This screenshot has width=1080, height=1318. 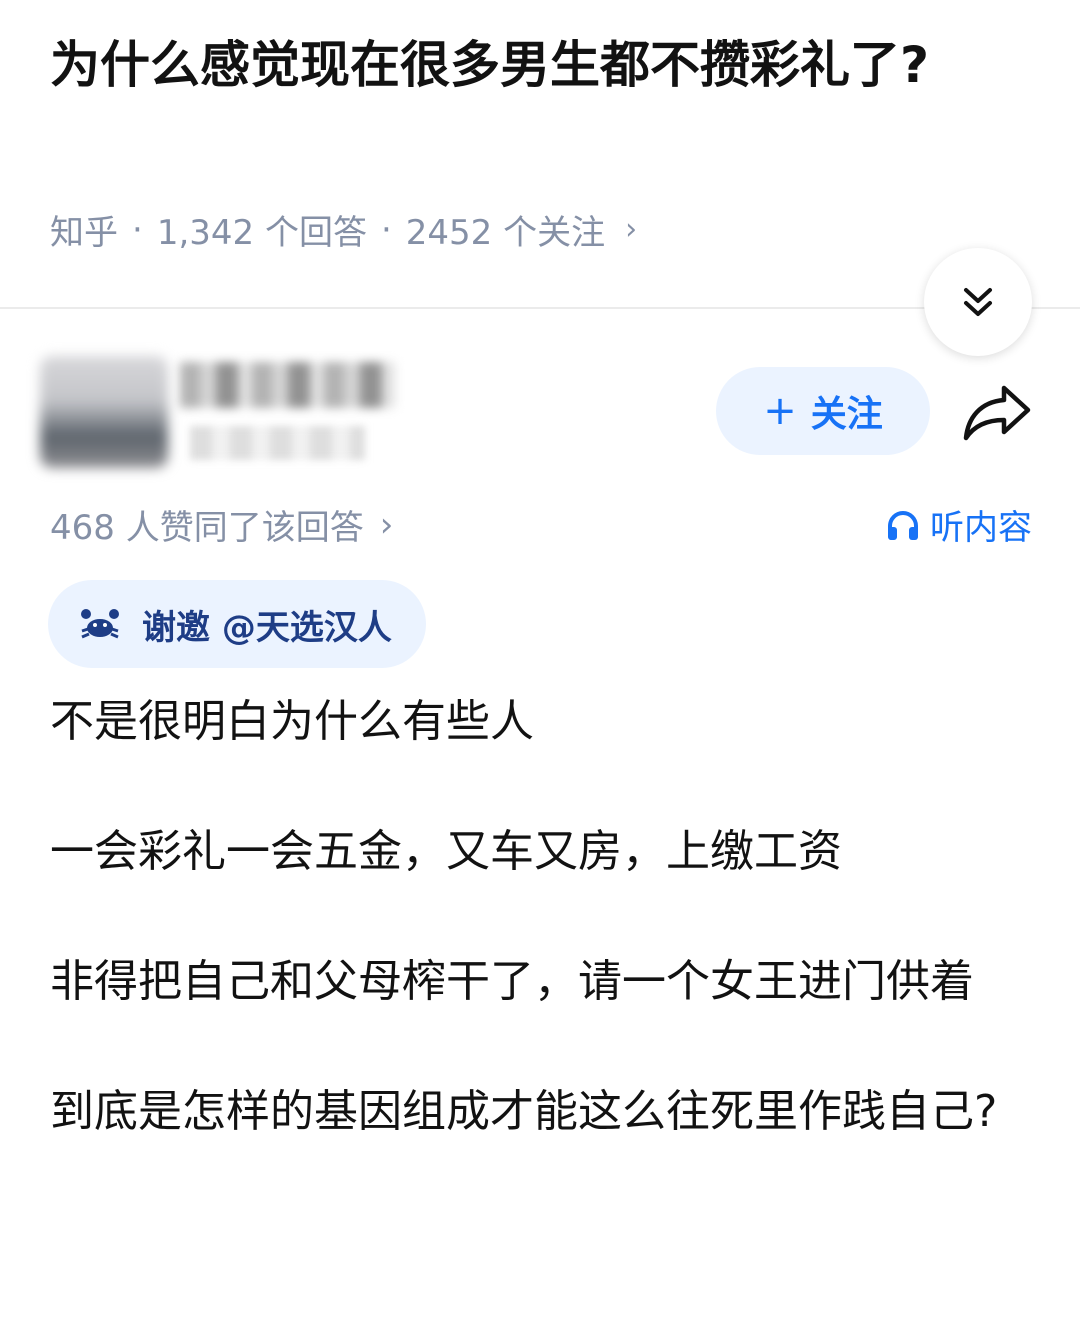 I want to click on answer-paragraph: 一会彩礼一会五金，又车又房，上缴工资, so click(x=446, y=851).